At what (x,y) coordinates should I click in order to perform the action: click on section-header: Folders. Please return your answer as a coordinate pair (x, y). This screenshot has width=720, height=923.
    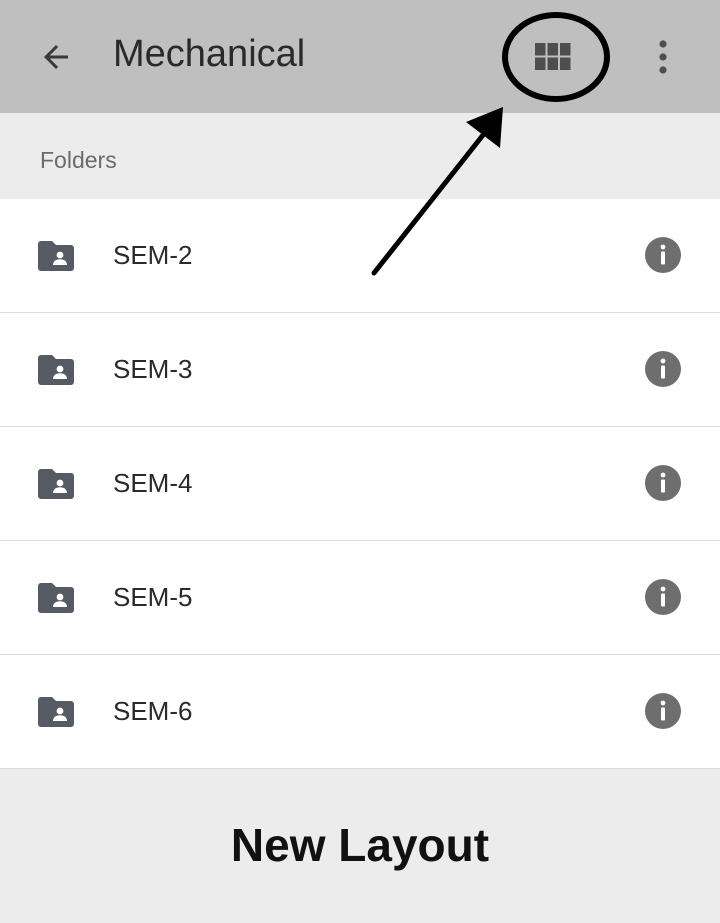
    Looking at the image, I should click on (360, 156).